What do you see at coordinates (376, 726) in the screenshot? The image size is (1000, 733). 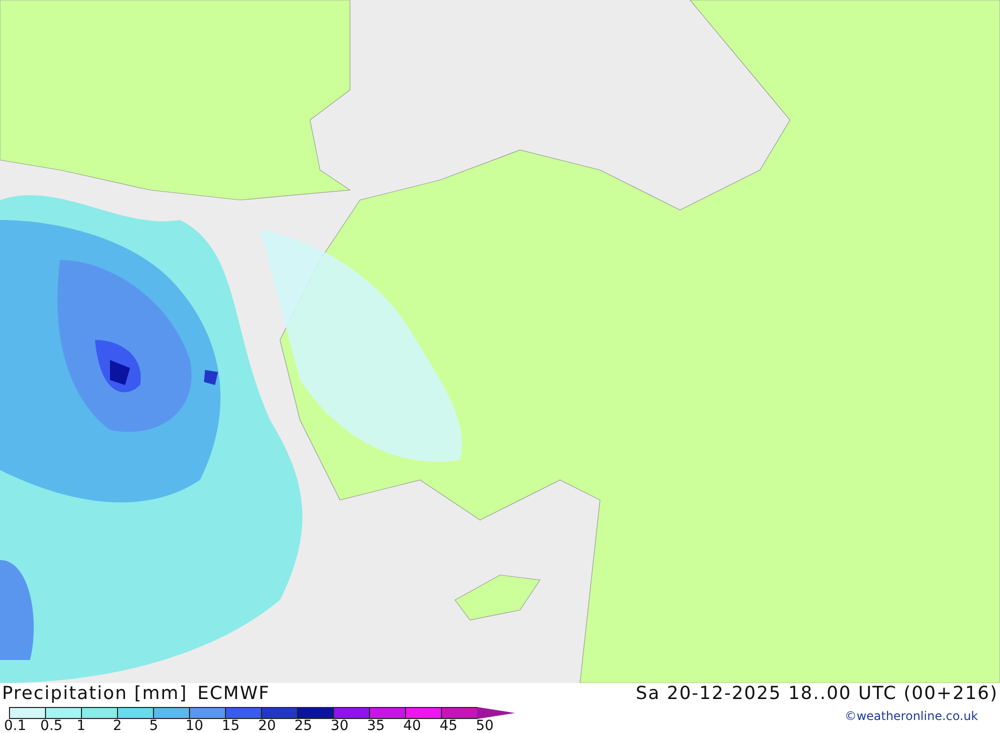 I see `legend-label: 35` at bounding box center [376, 726].